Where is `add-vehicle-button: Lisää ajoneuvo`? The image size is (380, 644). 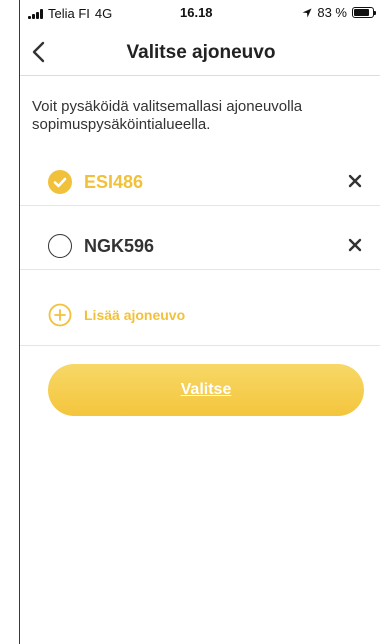
add-vehicle-button: Lisää ajoneuvo is located at coordinates (200, 316).